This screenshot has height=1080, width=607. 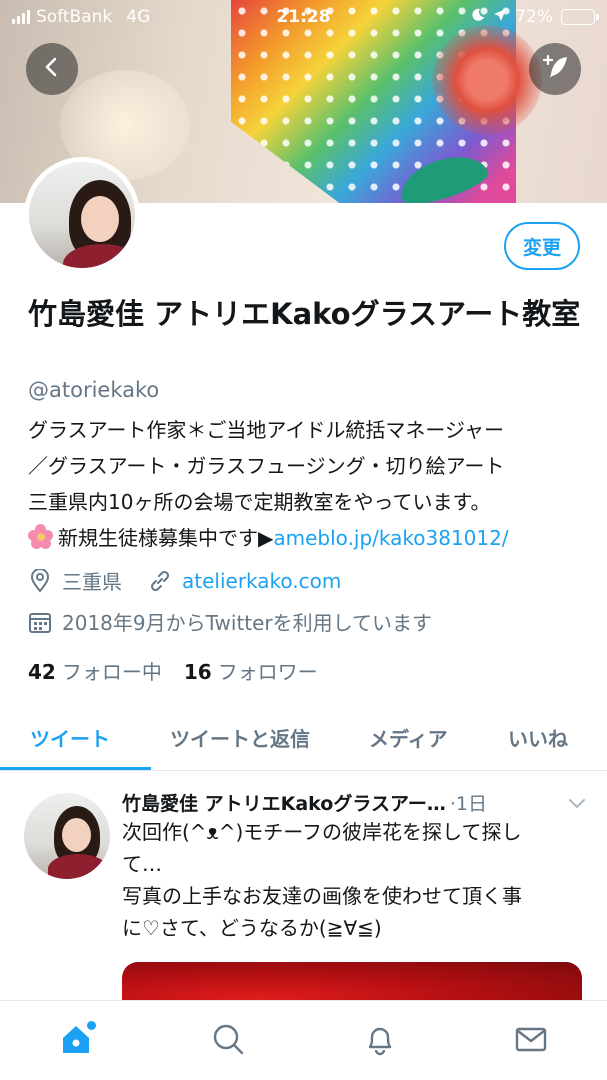 I want to click on active-tab-indicator, so click(x=75, y=768).